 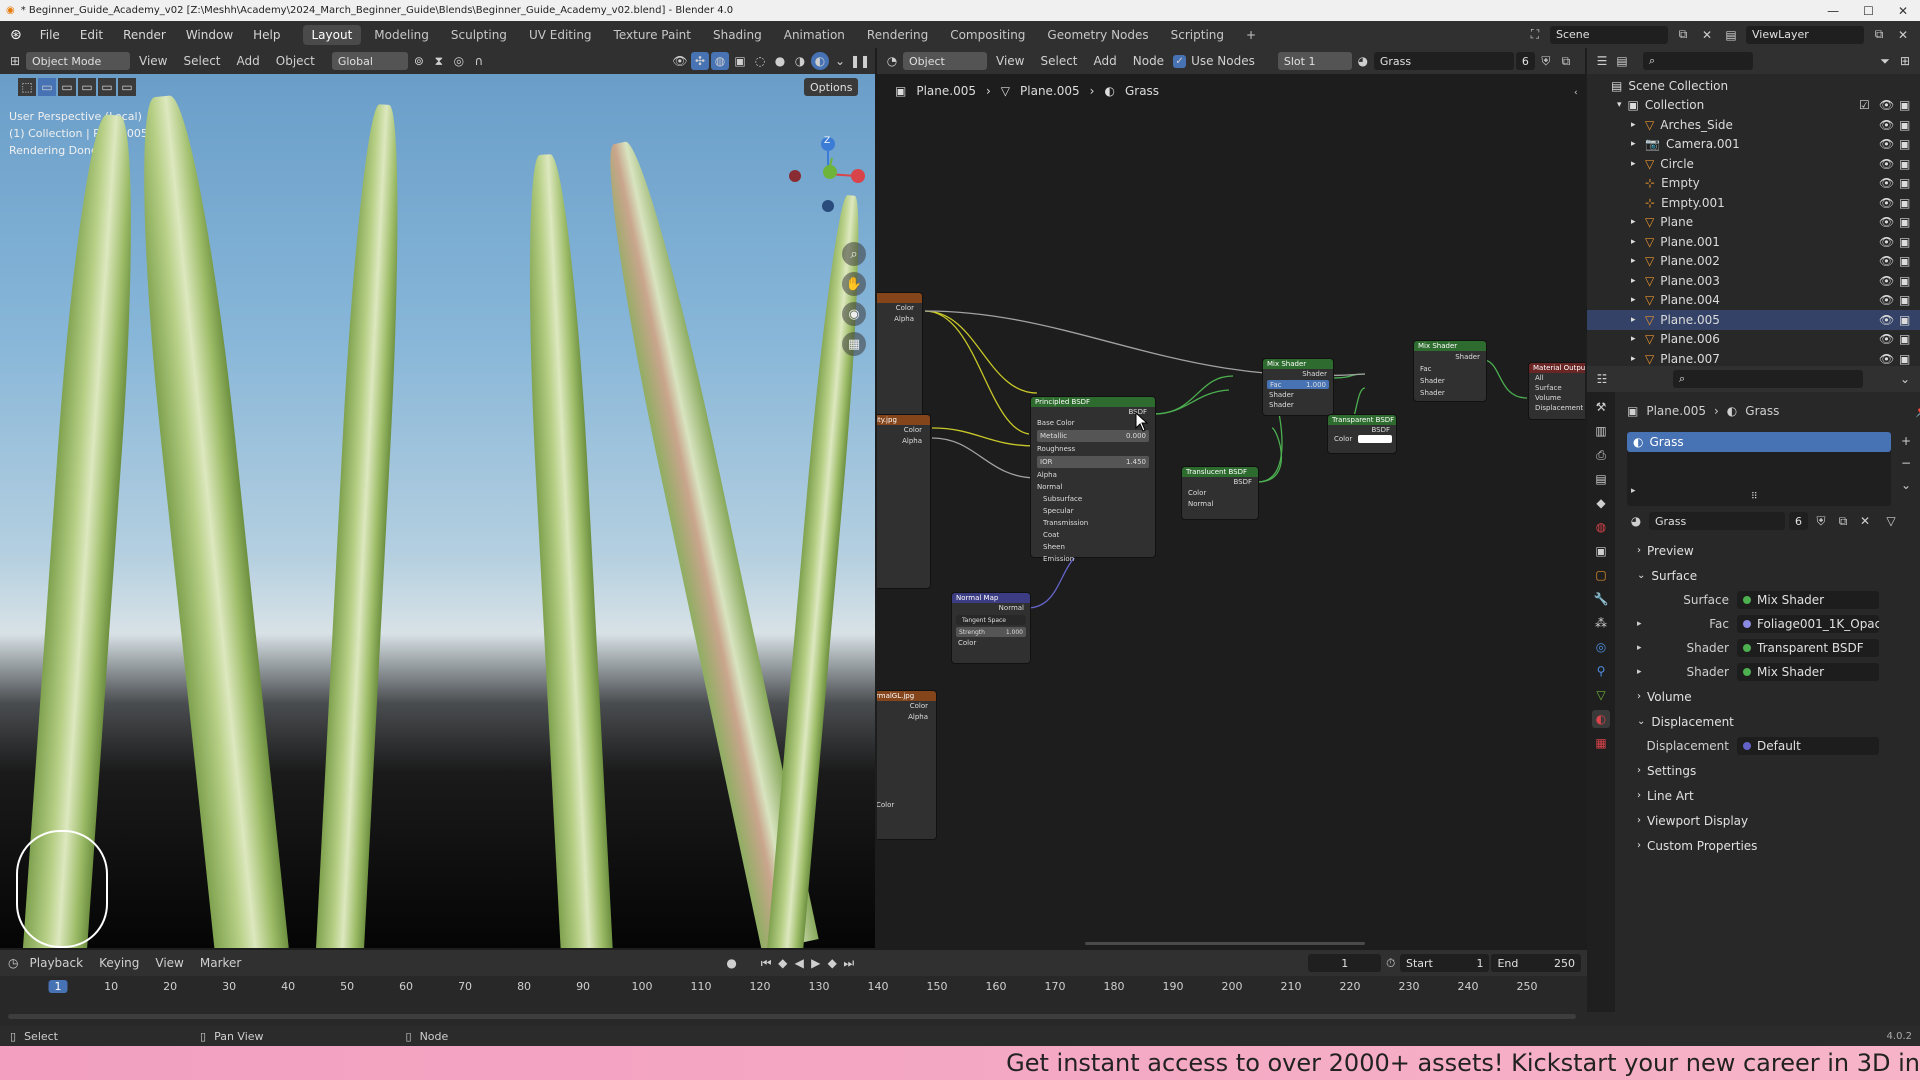 I want to click on tab-geometry-nodes: Geometry Nodes, so click(x=1097, y=35).